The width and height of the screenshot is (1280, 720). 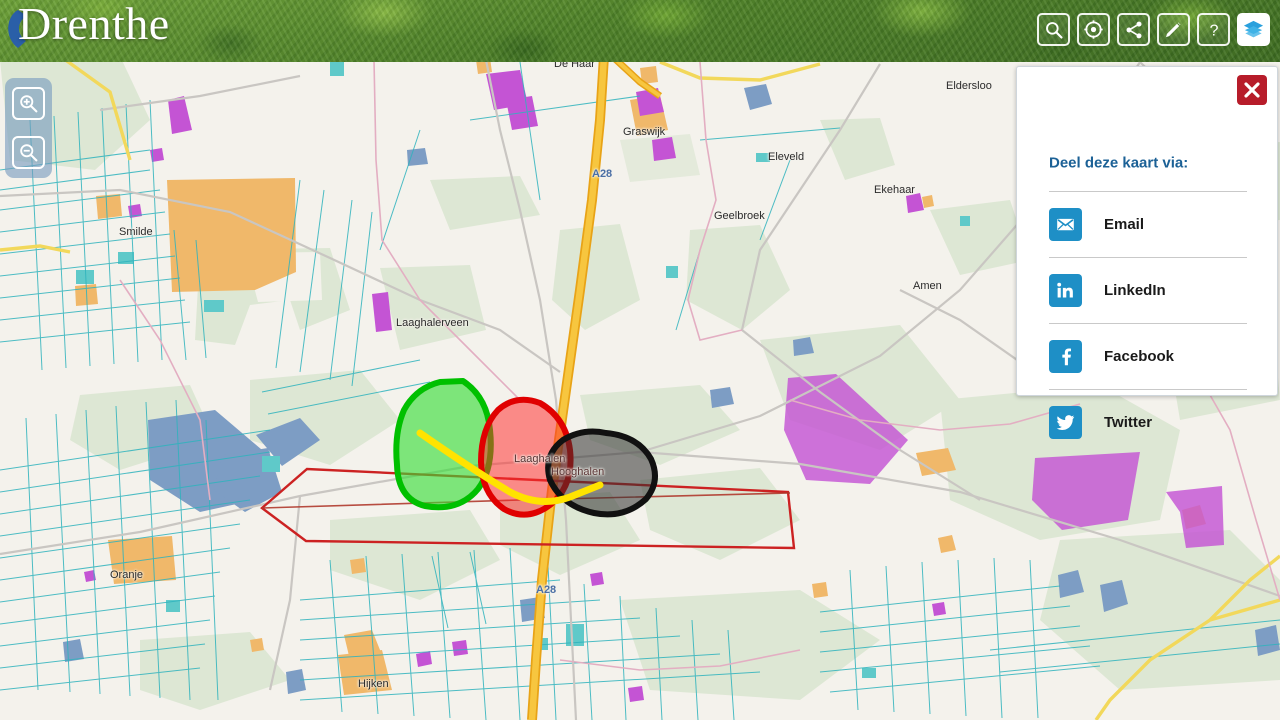 I want to click on drawn-area-green, so click(x=443, y=444).